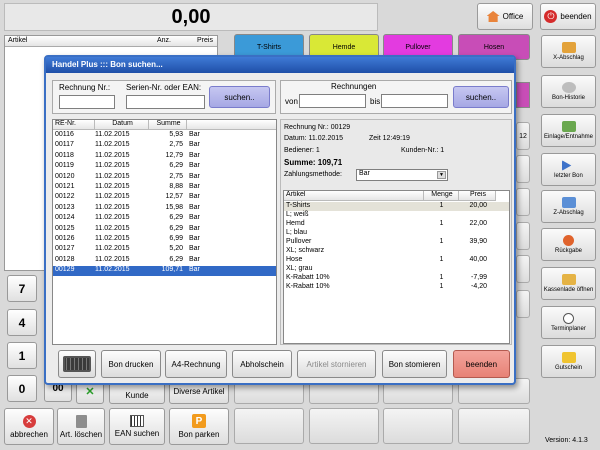 This screenshot has height=450, width=600. What do you see at coordinates (396, 278) in the screenshot?
I see `item-row: K-Rabatt 10% 1 -7,99` at bounding box center [396, 278].